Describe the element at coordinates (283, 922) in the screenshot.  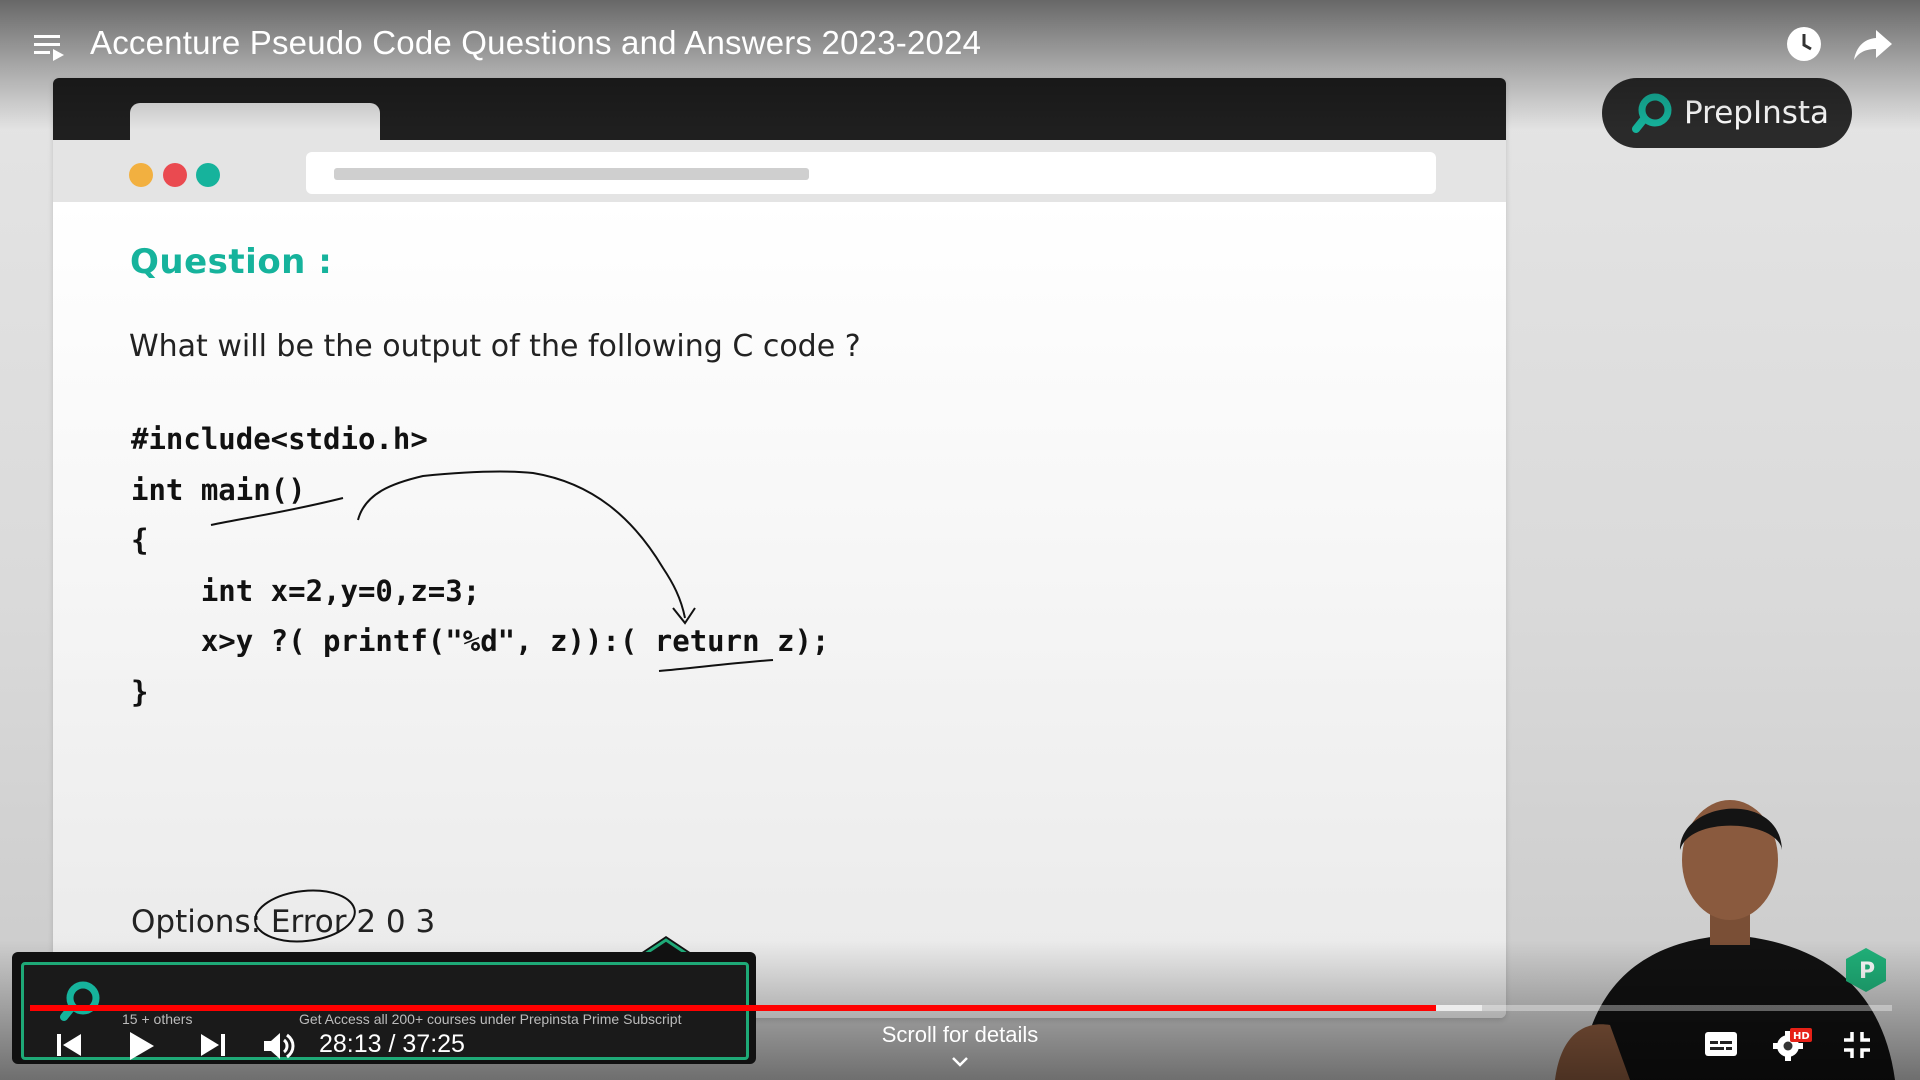
I see `answer-options: Options: Error 2 0 3` at that location.